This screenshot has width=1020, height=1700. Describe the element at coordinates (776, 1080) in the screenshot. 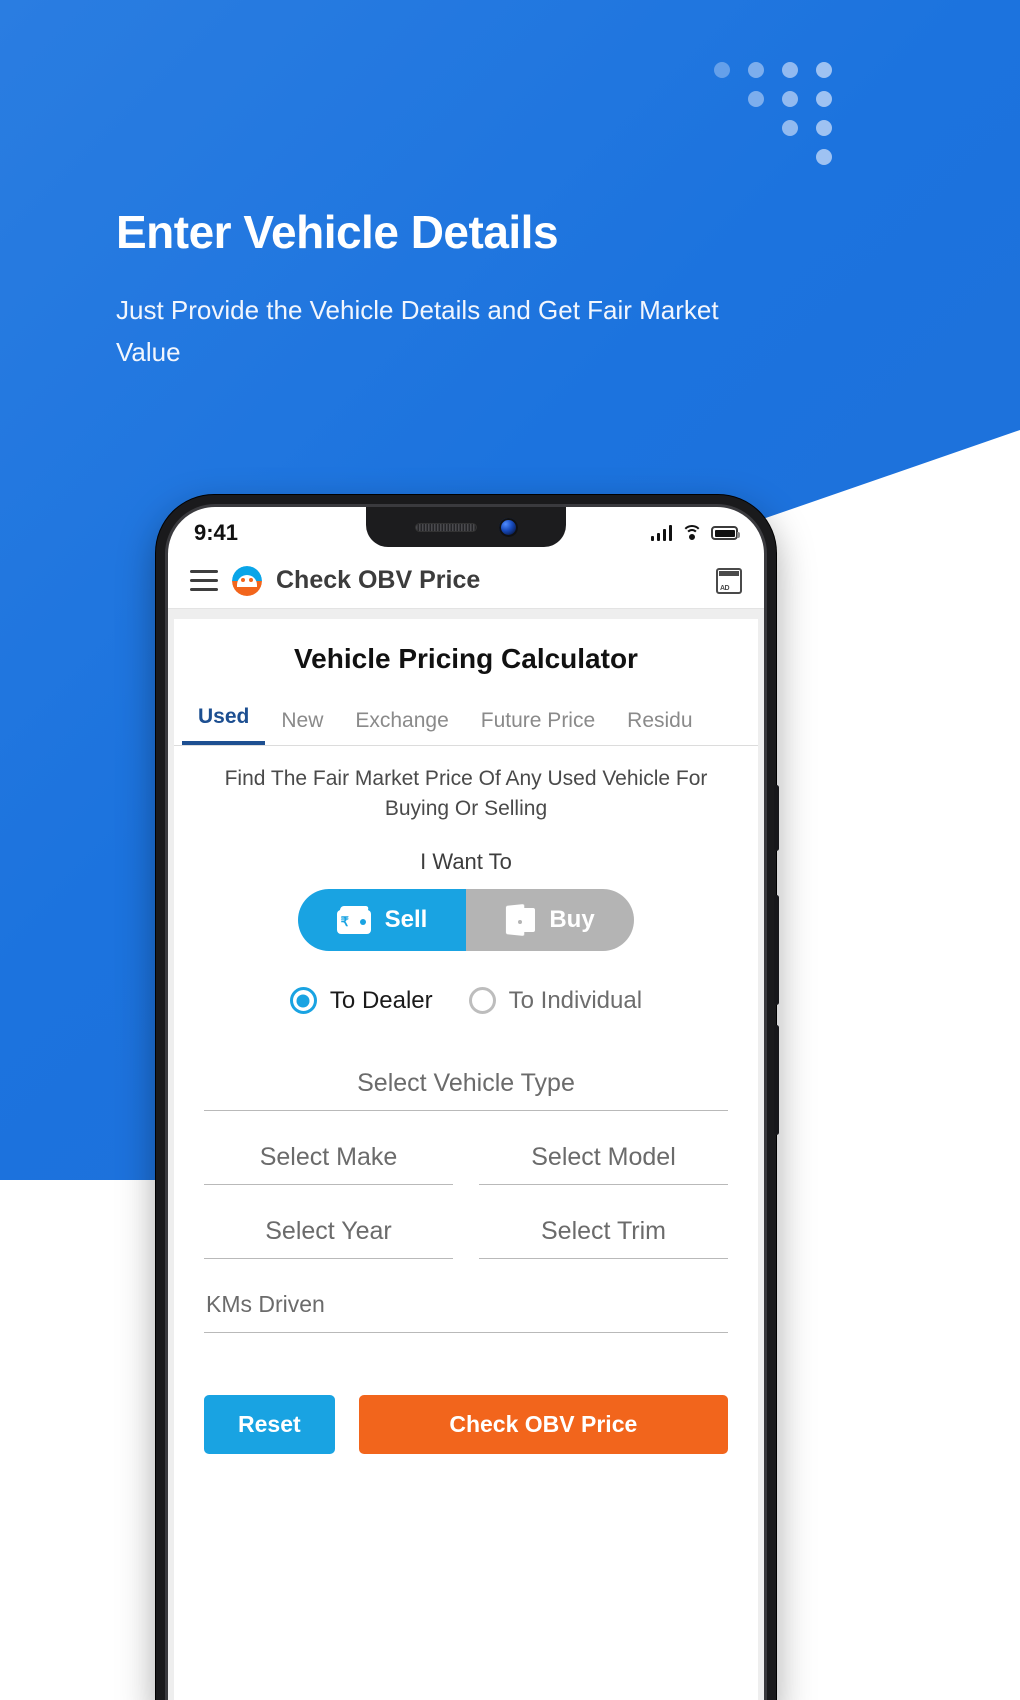

I see `phone-side-button-volume-down` at that location.